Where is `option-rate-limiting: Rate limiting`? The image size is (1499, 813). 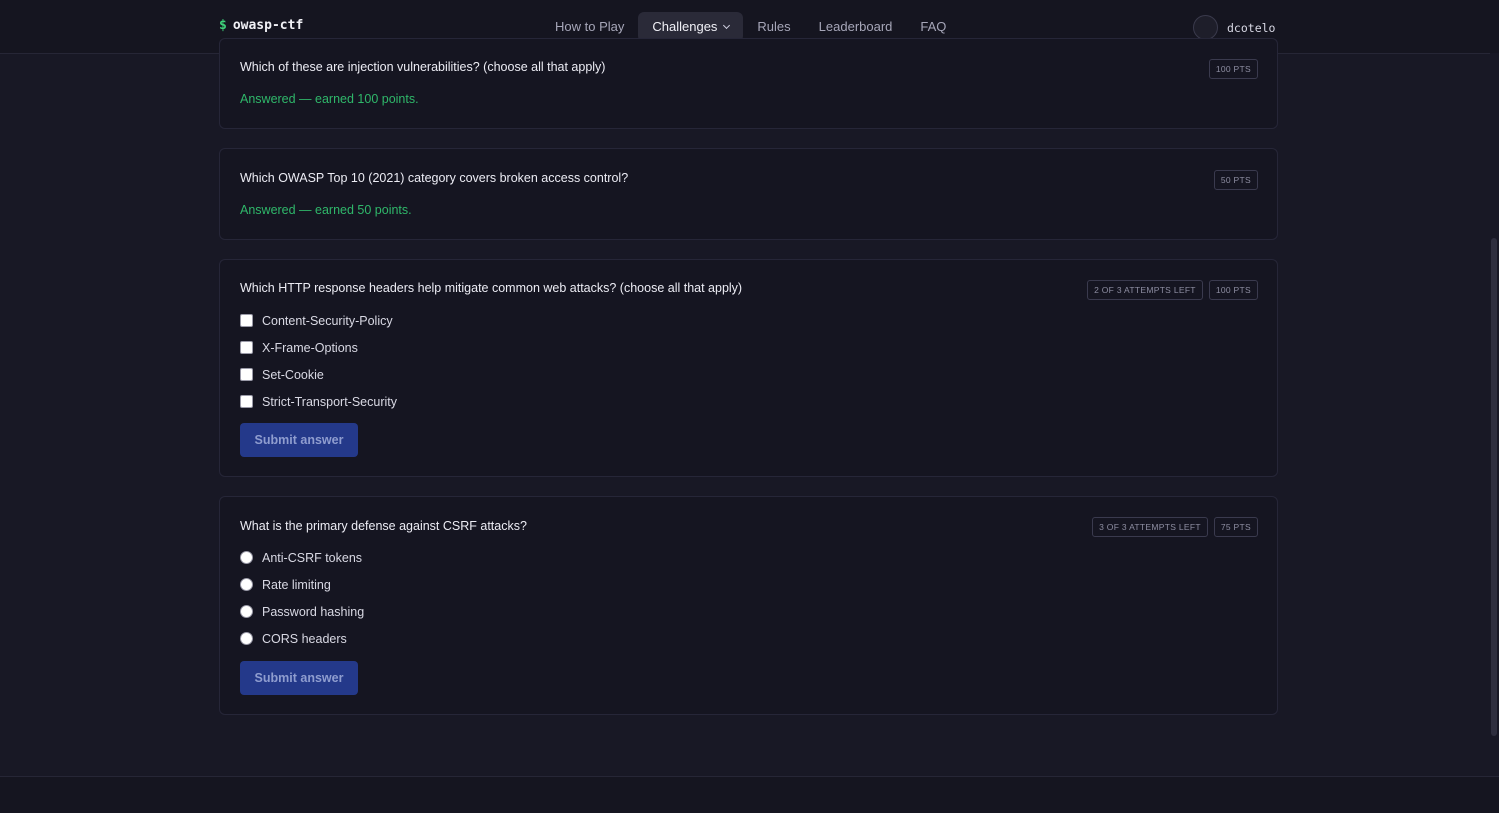 option-rate-limiting: Rate limiting is located at coordinates (302, 584).